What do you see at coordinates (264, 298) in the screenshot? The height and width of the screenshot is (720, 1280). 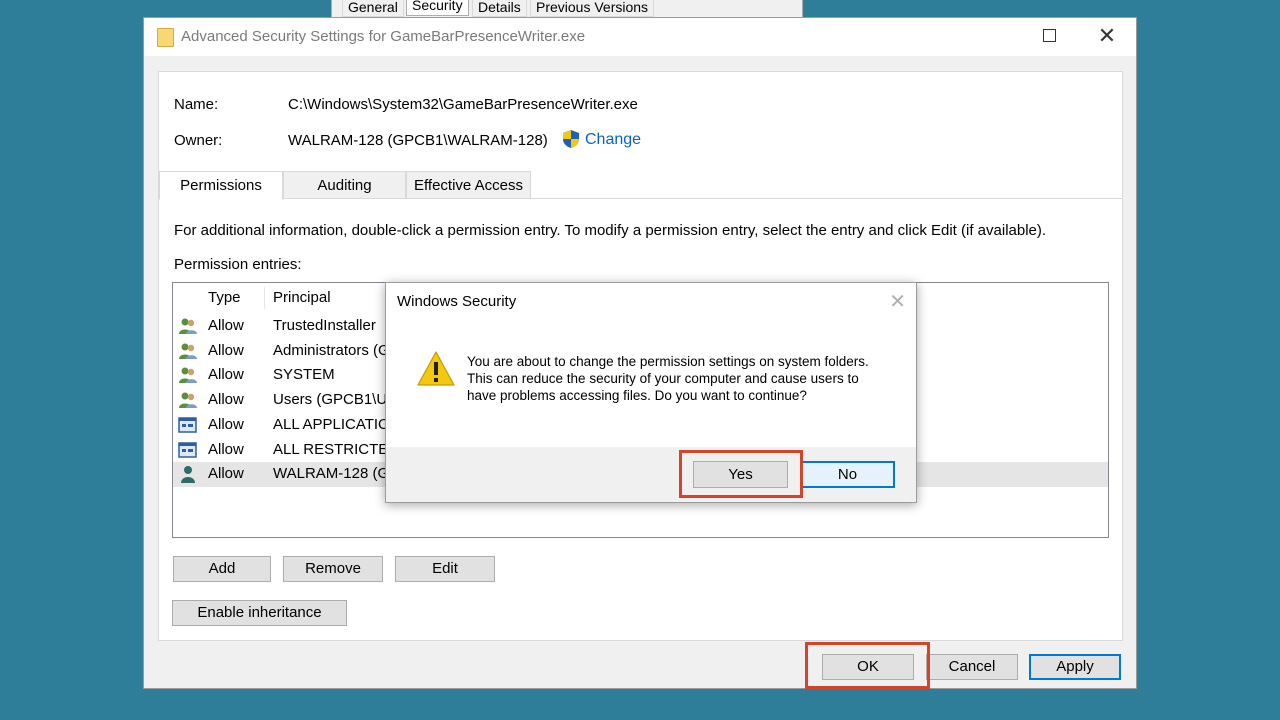 I see `column-separator` at bounding box center [264, 298].